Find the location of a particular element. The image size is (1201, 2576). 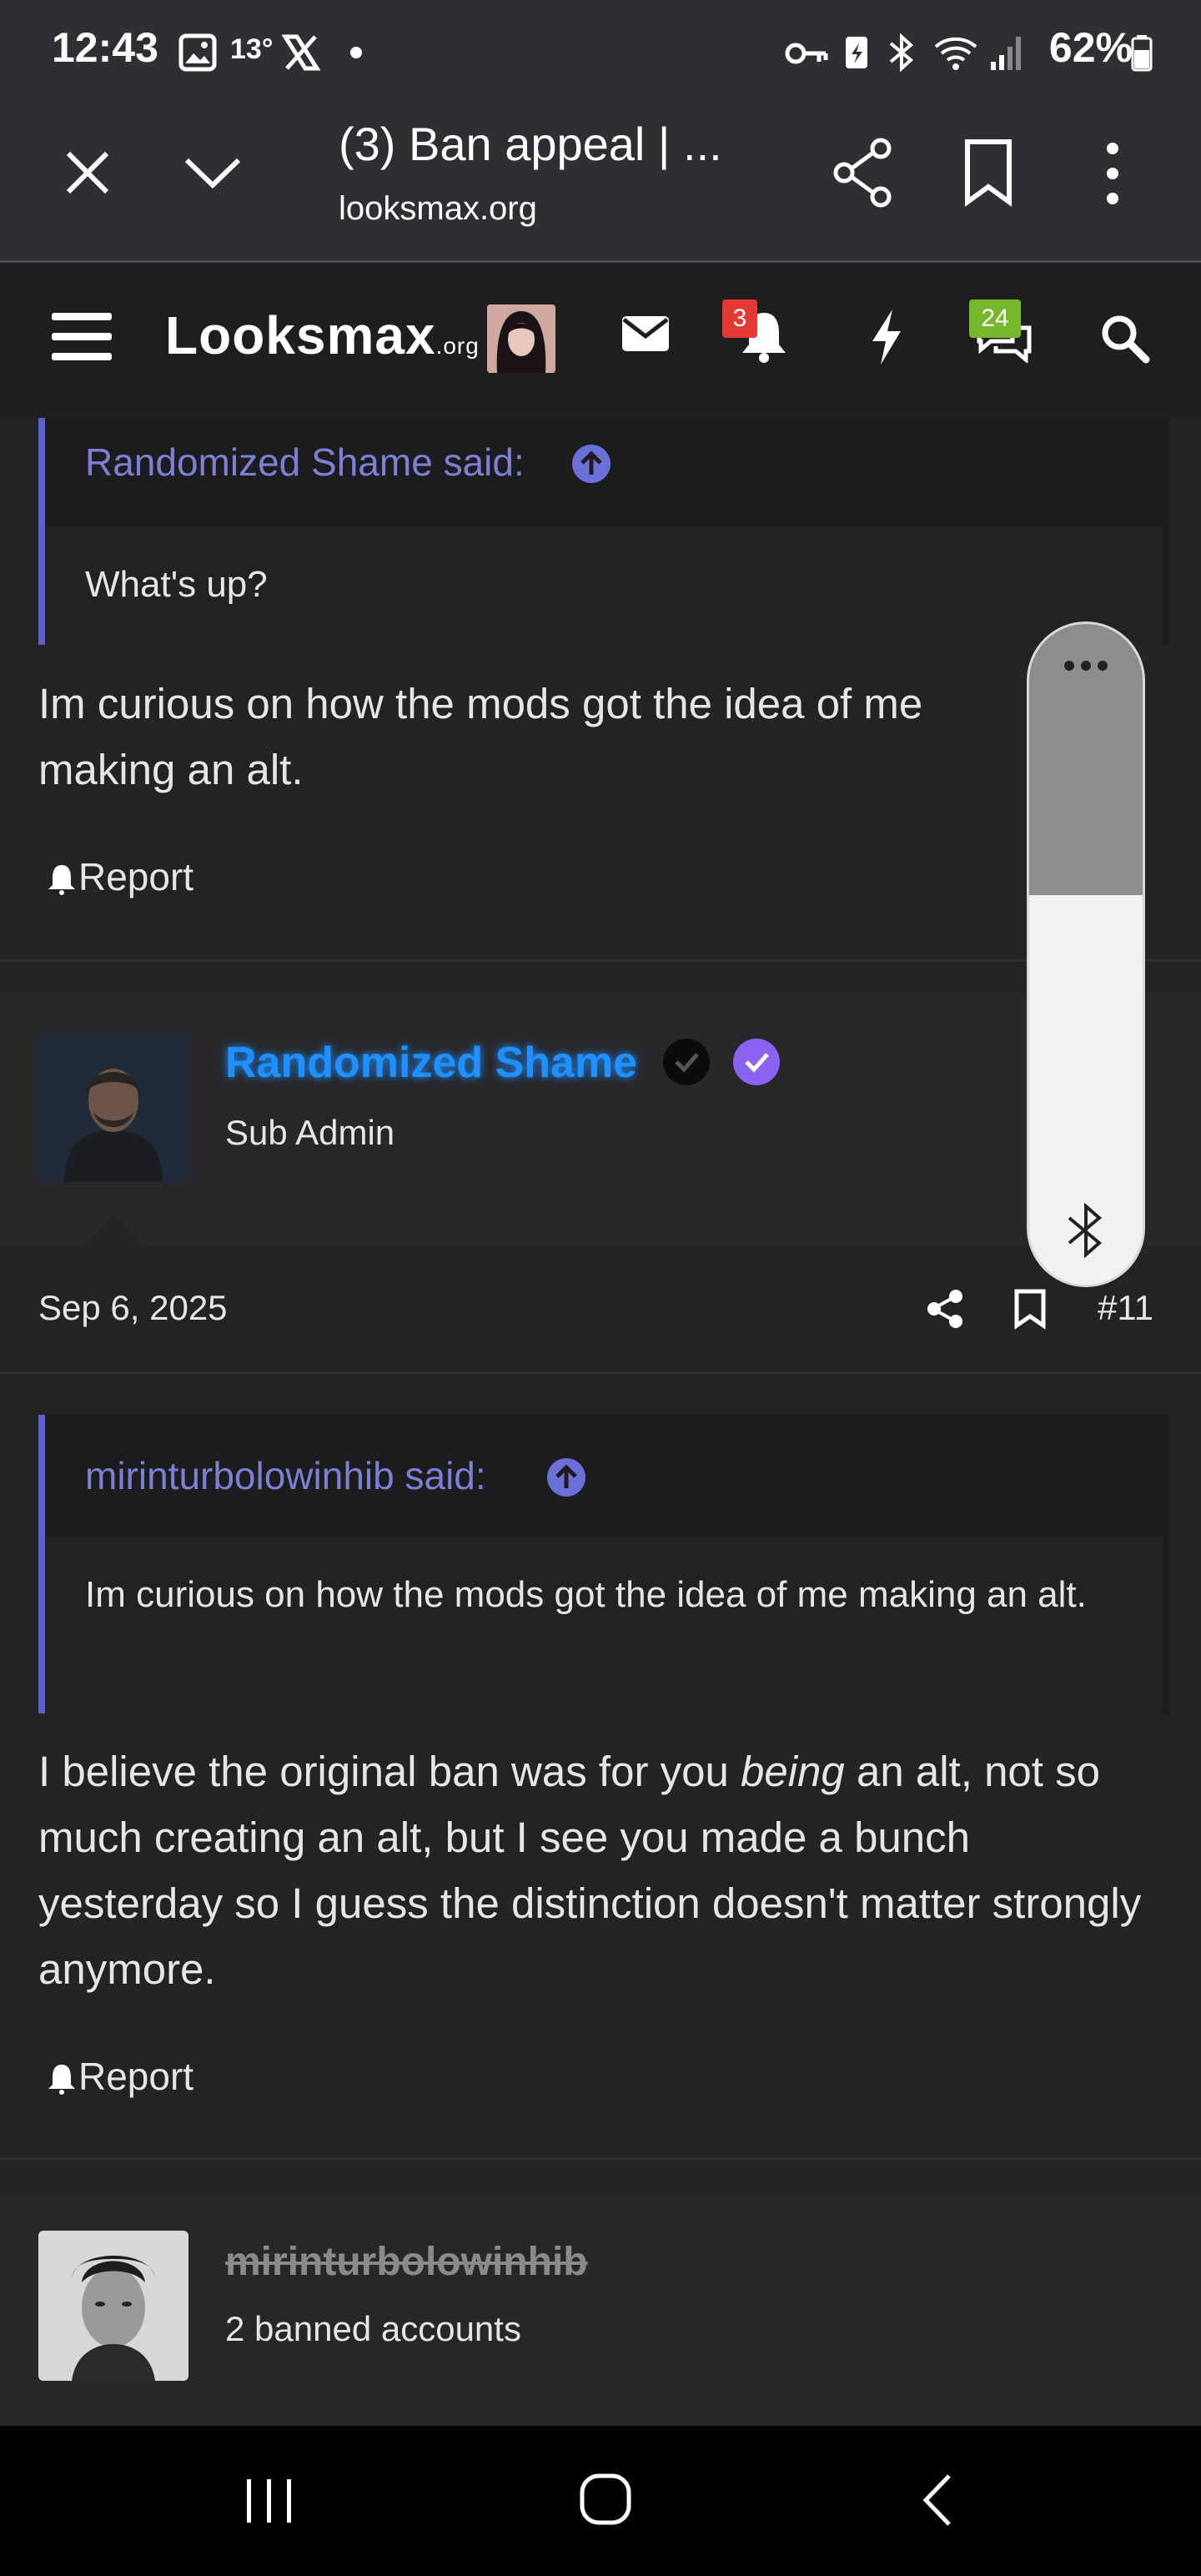

browser-toolbar: (3) Ban appeal | ... looksmax.org is located at coordinates (601, 183).